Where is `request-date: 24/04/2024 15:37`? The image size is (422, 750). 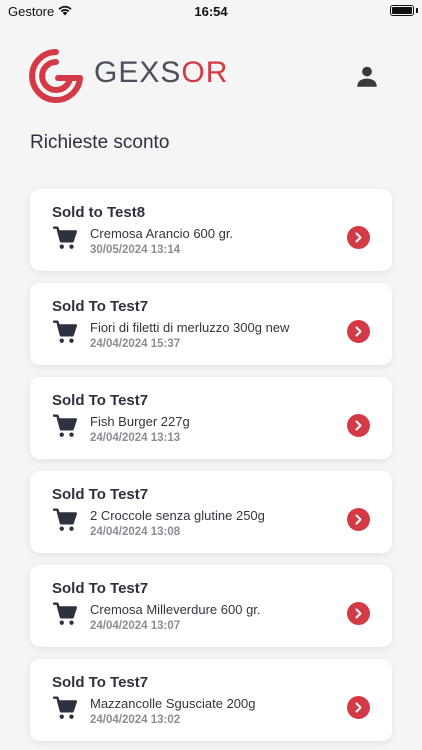 request-date: 24/04/2024 15:37 is located at coordinates (135, 344).